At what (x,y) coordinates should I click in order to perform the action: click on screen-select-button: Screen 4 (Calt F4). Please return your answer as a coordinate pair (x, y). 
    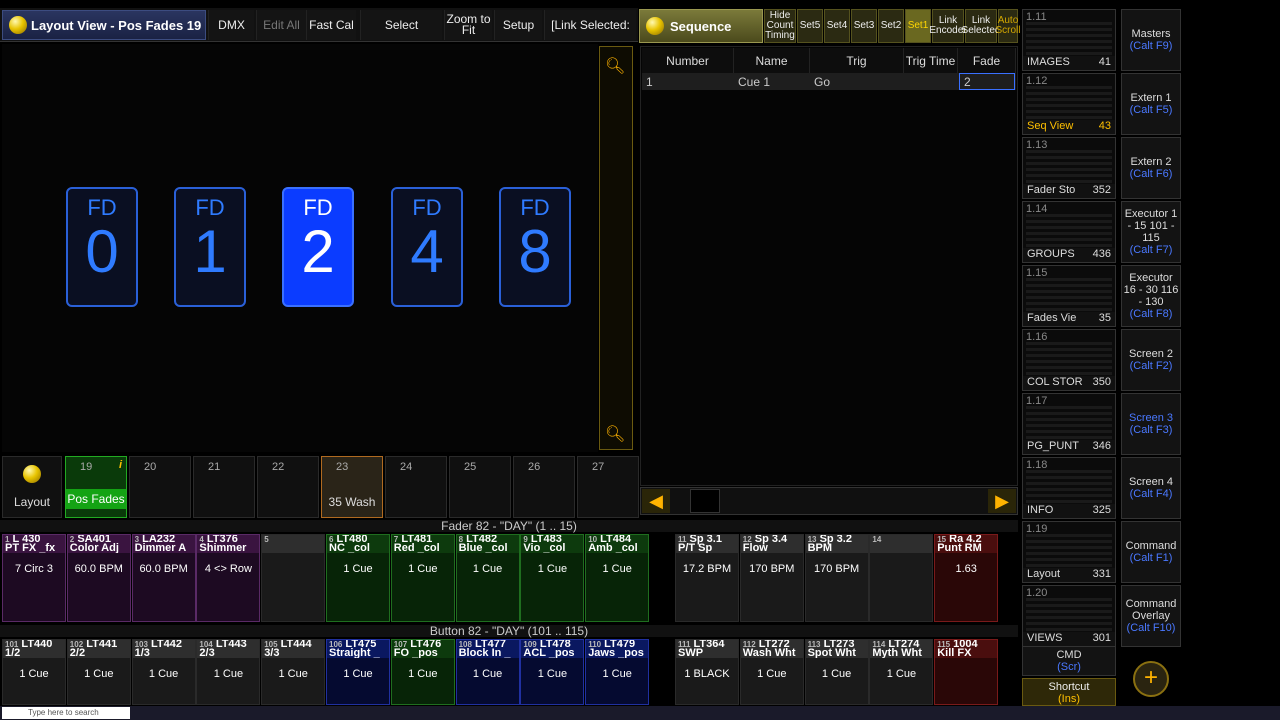
    Looking at the image, I should click on (1151, 488).